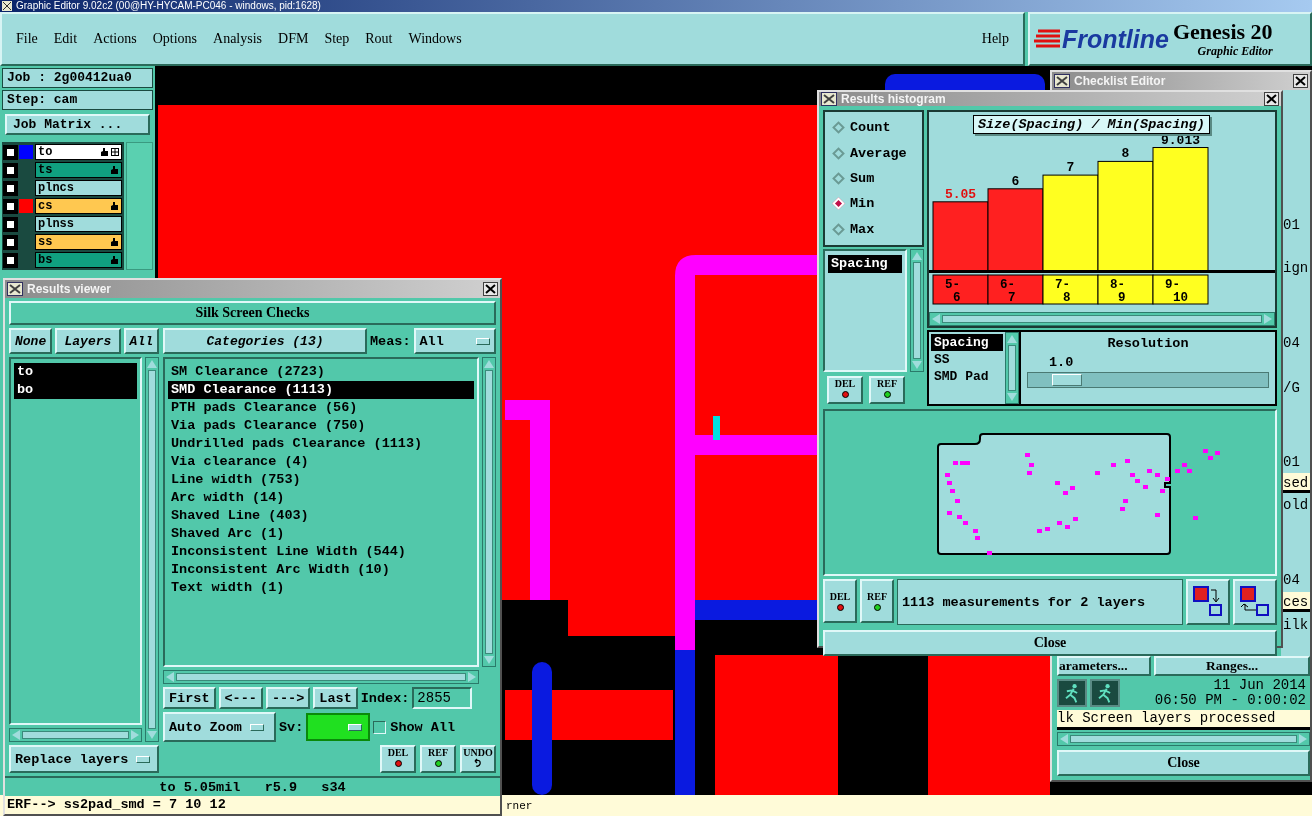  Describe the element at coordinates (293, 39) in the screenshot. I see `menu-item: DFM` at that location.